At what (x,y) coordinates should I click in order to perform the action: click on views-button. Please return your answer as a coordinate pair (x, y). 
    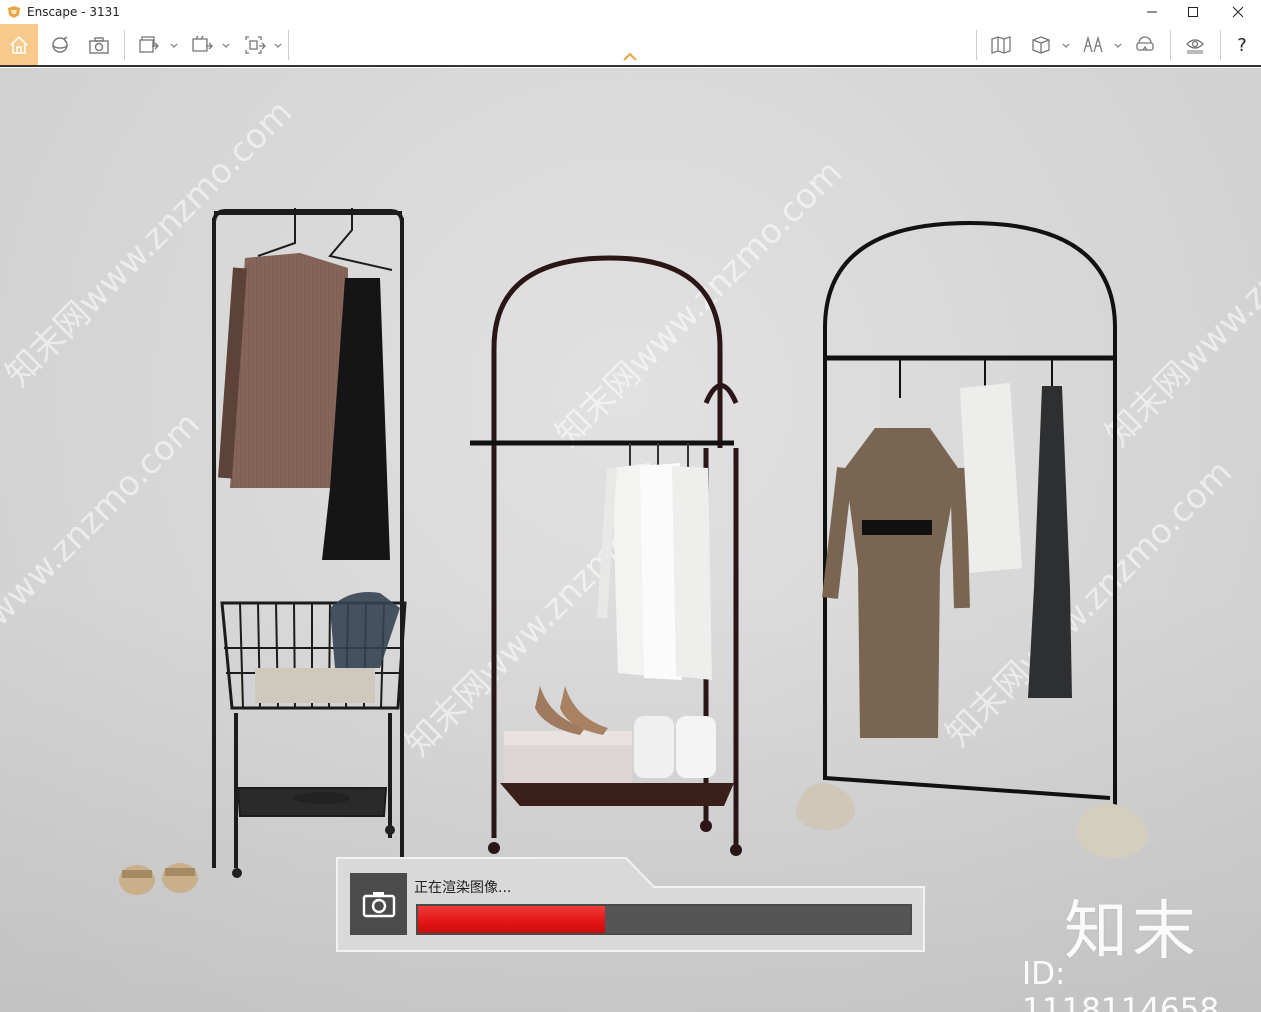
    Looking at the image, I should click on (1093, 45).